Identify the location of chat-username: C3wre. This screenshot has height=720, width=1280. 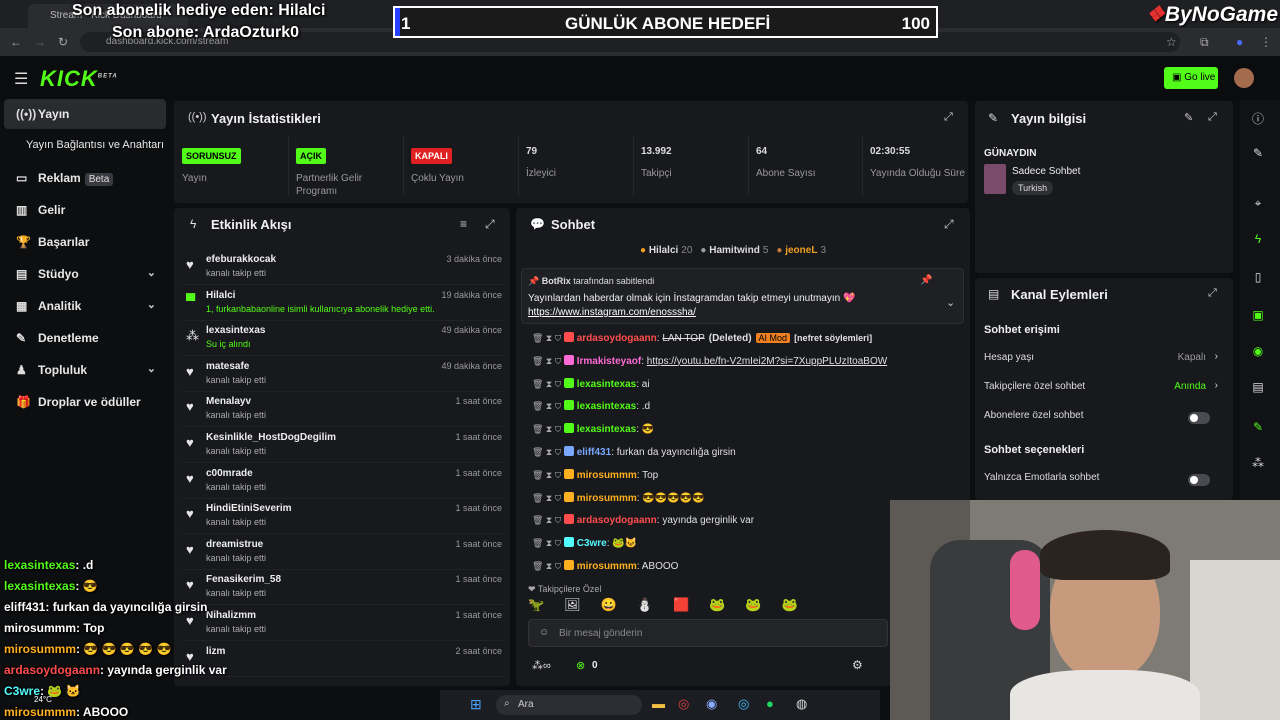
(592, 543).